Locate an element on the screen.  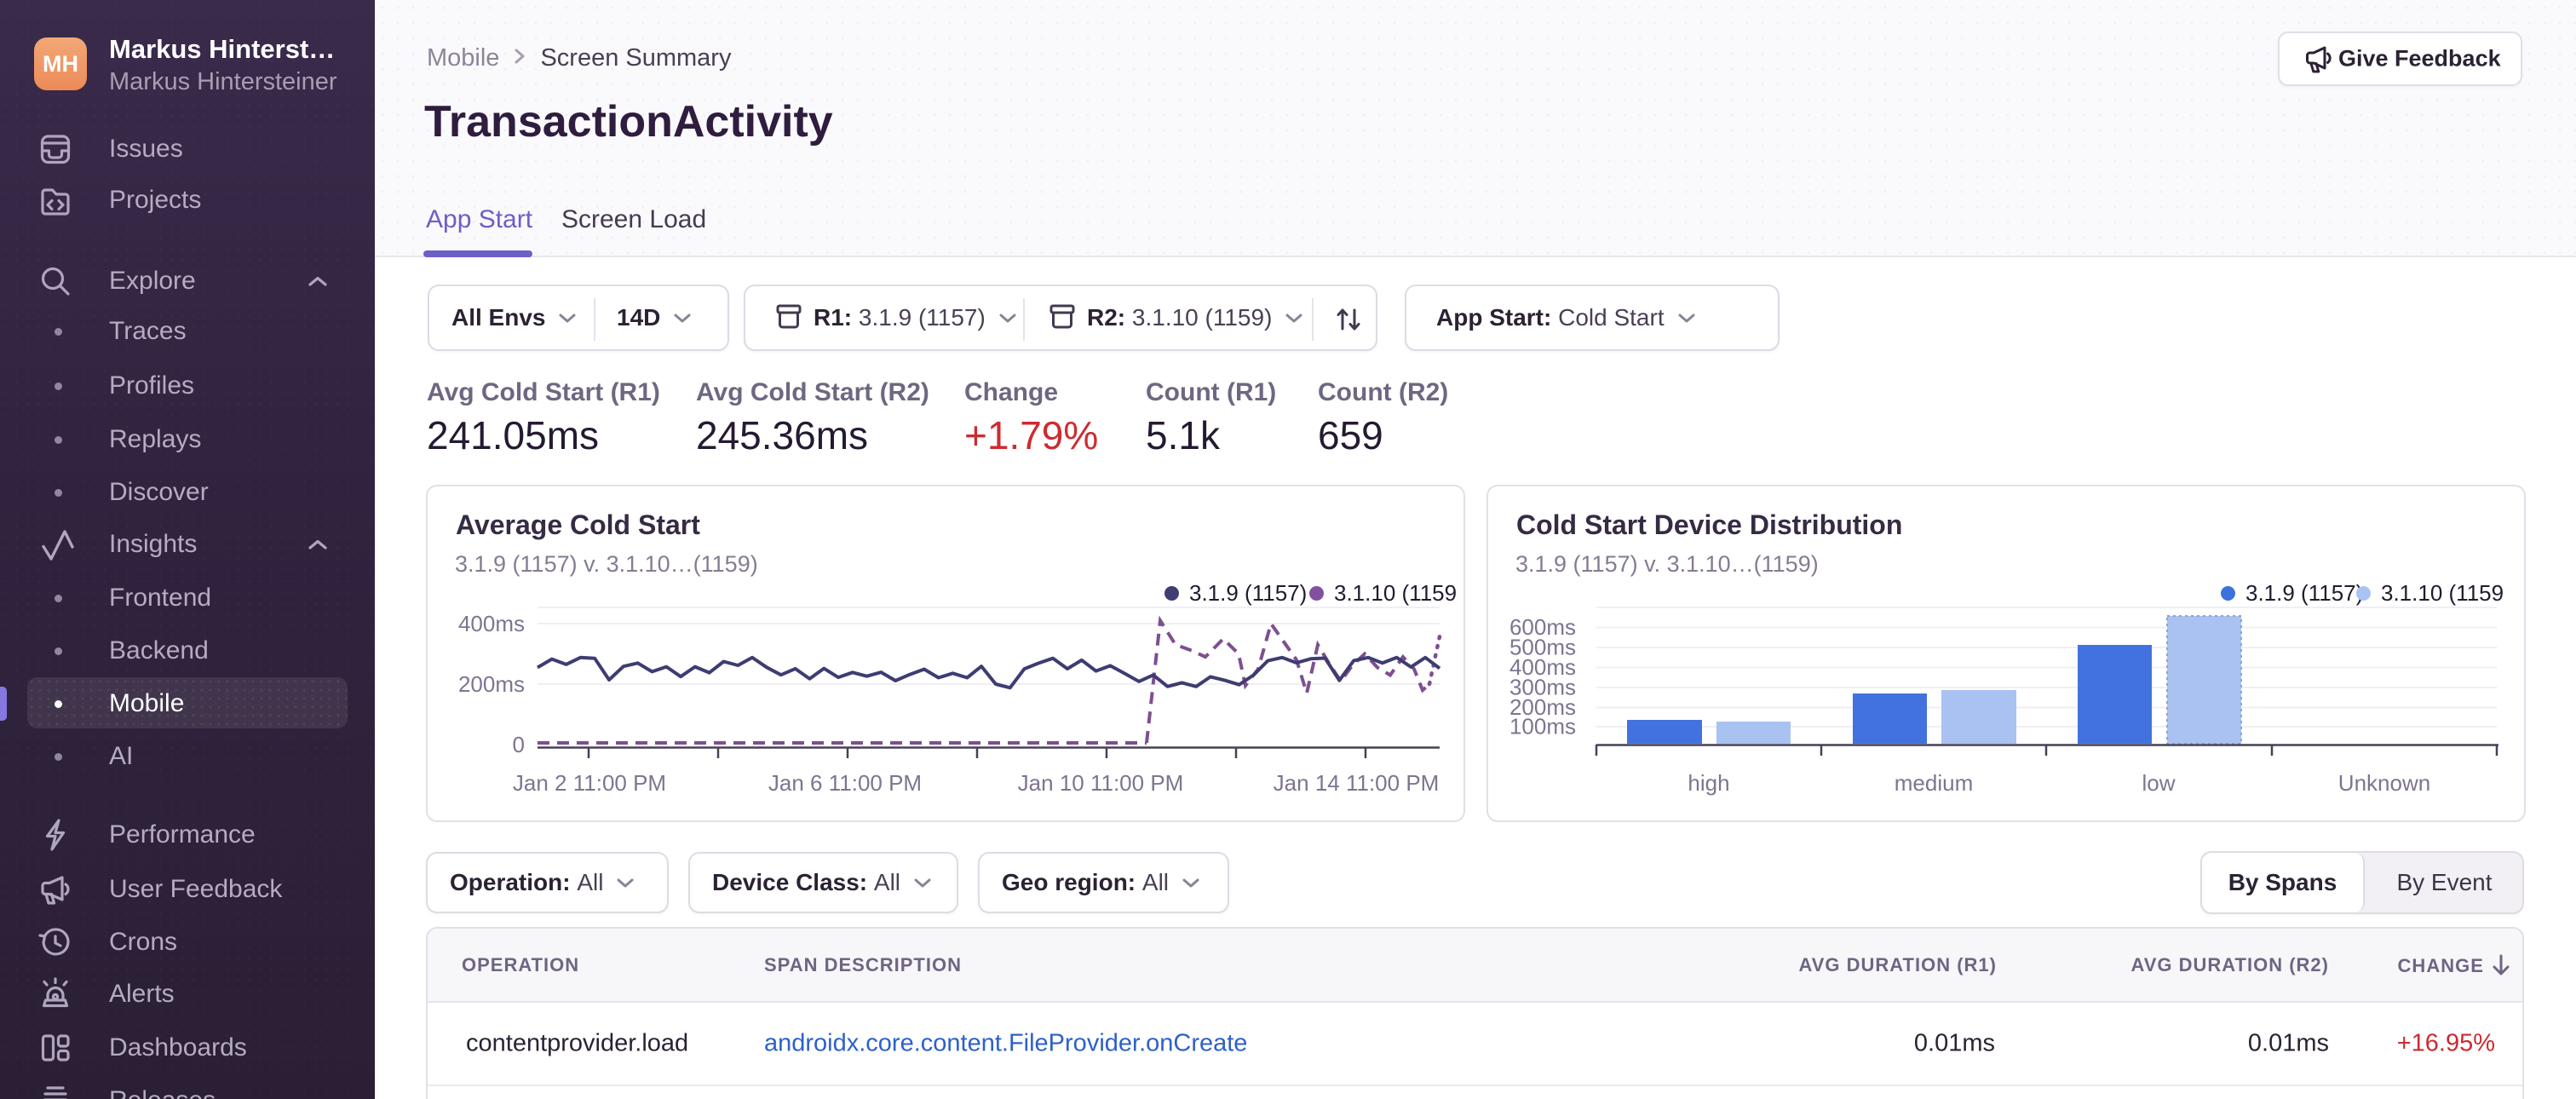
svg-text: Jan 6 11:00 PM is located at coordinates (845, 783).